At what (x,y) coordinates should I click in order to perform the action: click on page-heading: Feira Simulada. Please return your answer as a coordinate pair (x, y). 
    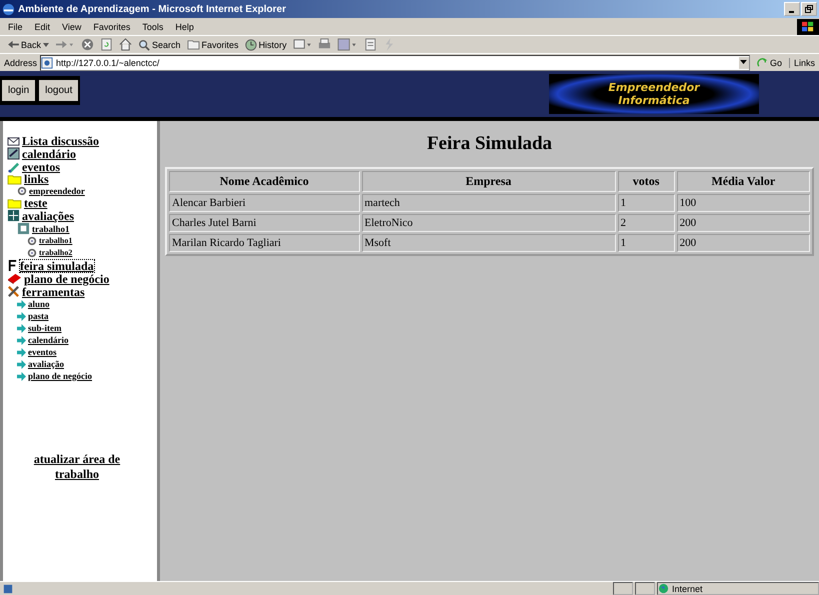
    Looking at the image, I should click on (490, 144).